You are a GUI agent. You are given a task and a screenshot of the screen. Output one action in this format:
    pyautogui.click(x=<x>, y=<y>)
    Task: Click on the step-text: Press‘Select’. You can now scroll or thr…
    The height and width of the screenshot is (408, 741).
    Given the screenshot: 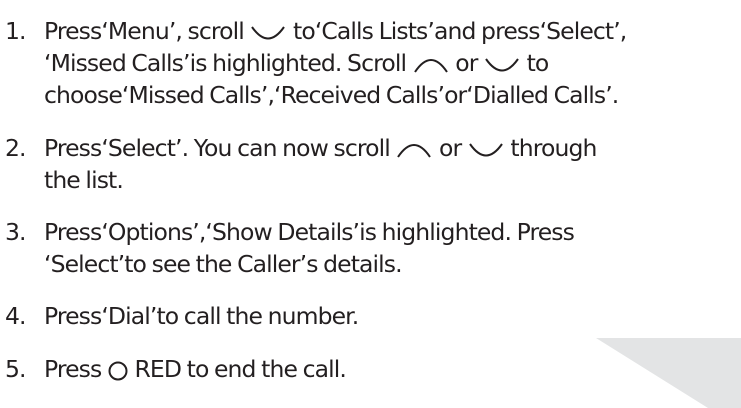 What is the action you would take?
    pyautogui.click(x=320, y=164)
    